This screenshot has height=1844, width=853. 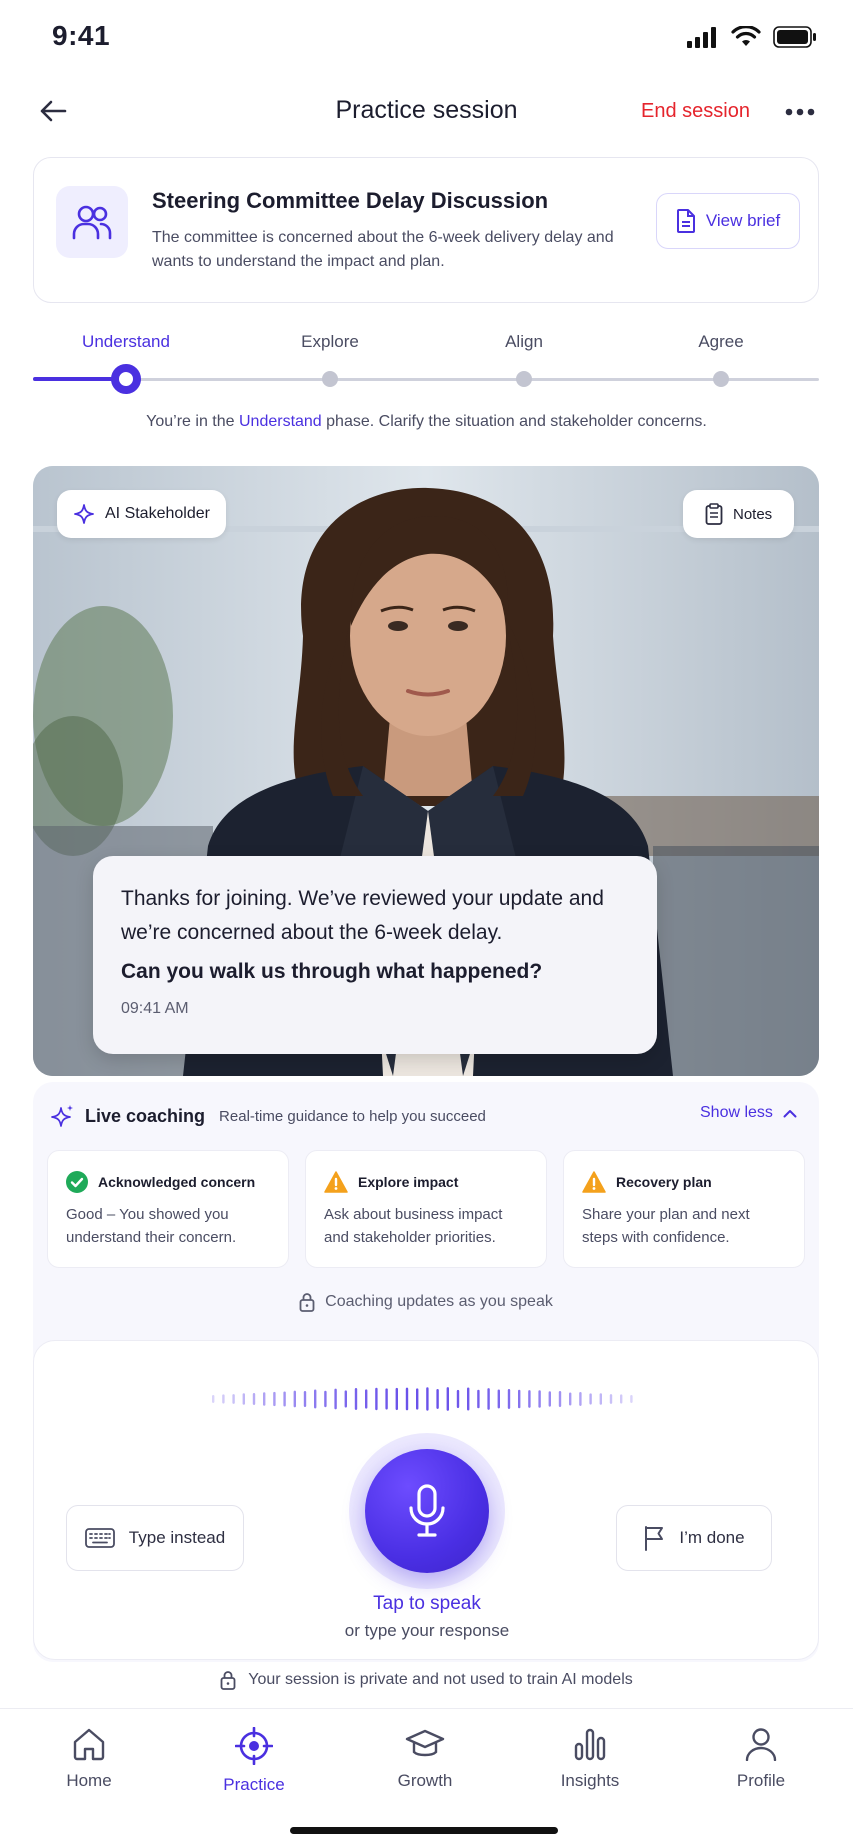 What do you see at coordinates (761, 1744) in the screenshot?
I see `user-icon` at bounding box center [761, 1744].